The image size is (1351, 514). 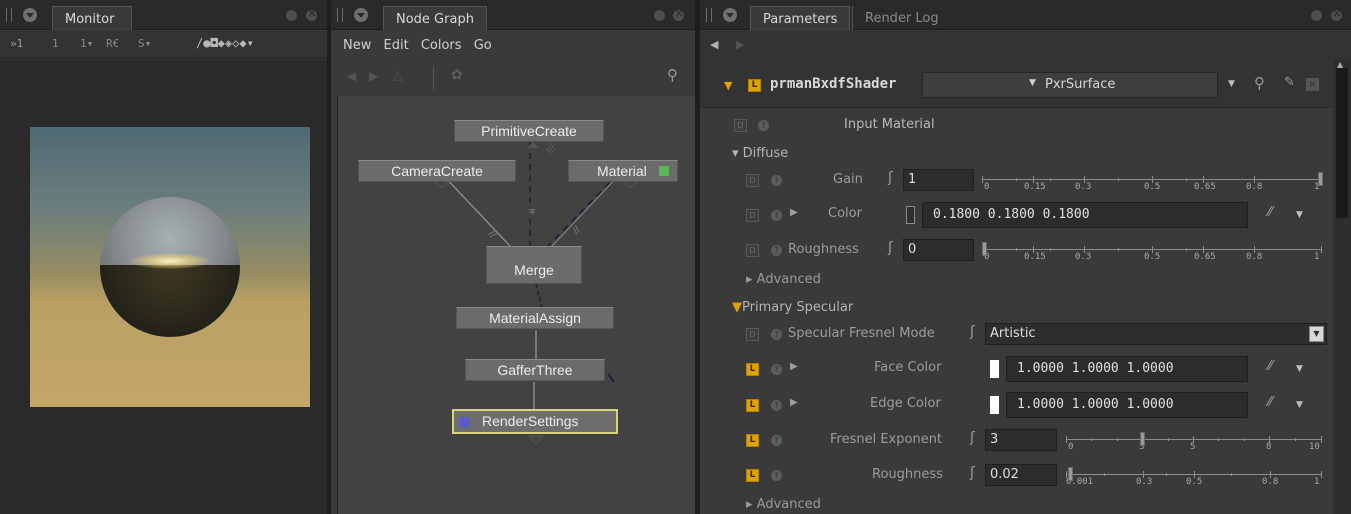 I want to click on node-primitive-create: PrimitiveCreate, so click(x=529, y=131).